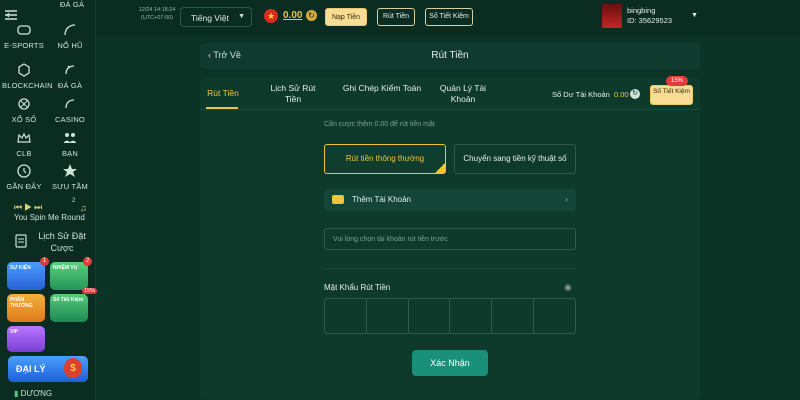  What do you see at coordinates (73, 368) in the screenshot?
I see `money-bag-icon: $` at bounding box center [73, 368].